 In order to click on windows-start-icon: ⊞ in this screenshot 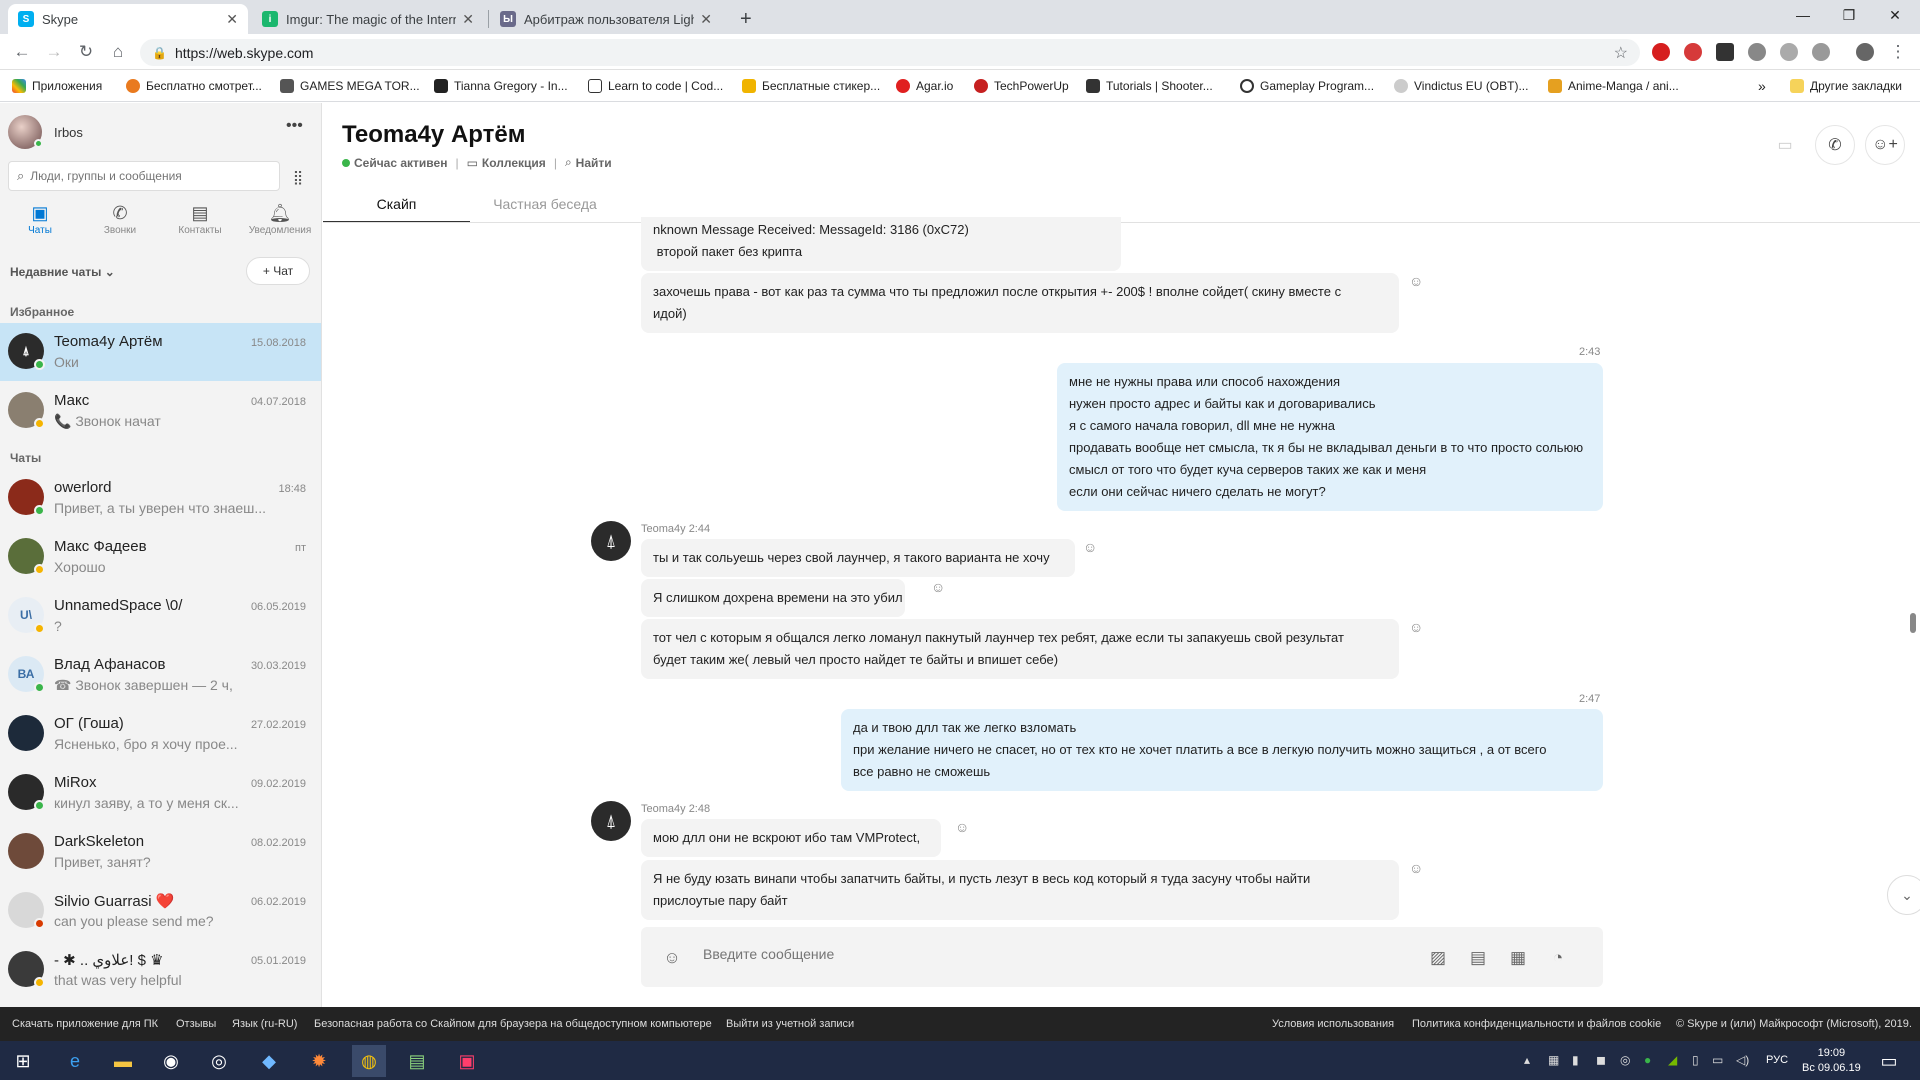, I will do `click(23, 1061)`.